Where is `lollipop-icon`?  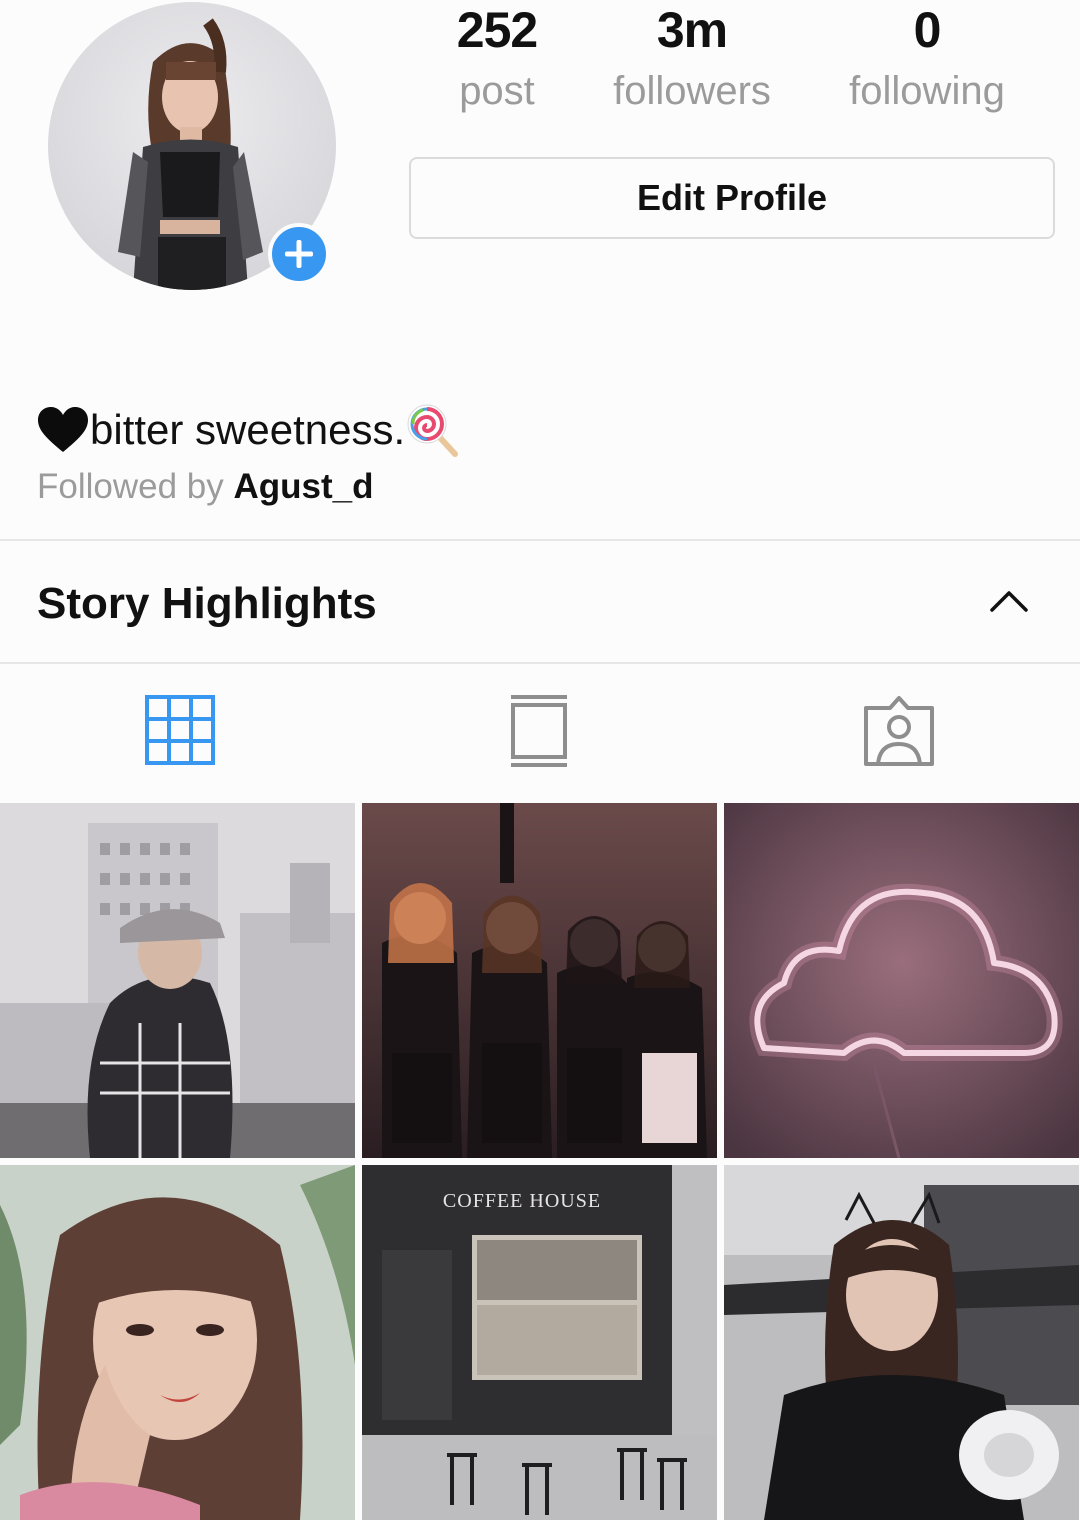 lollipop-icon is located at coordinates (433, 430).